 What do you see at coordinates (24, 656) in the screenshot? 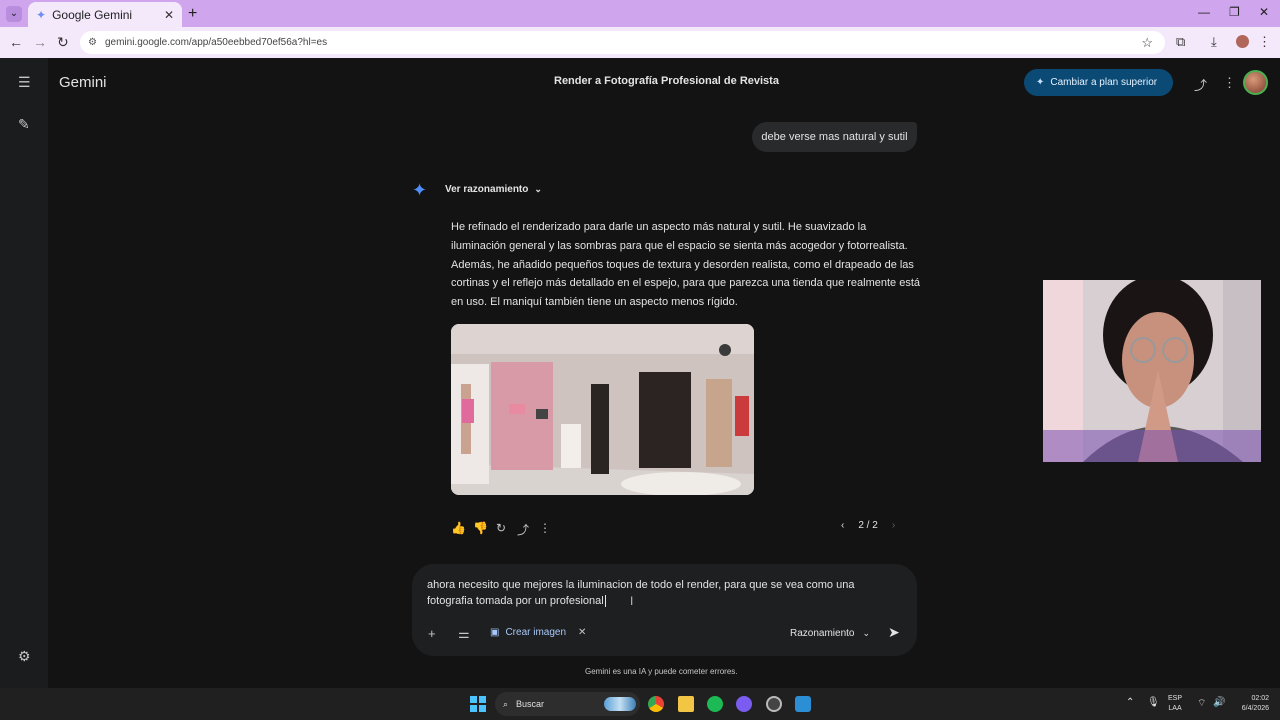
I see `settings-icon: ⚙` at bounding box center [24, 656].